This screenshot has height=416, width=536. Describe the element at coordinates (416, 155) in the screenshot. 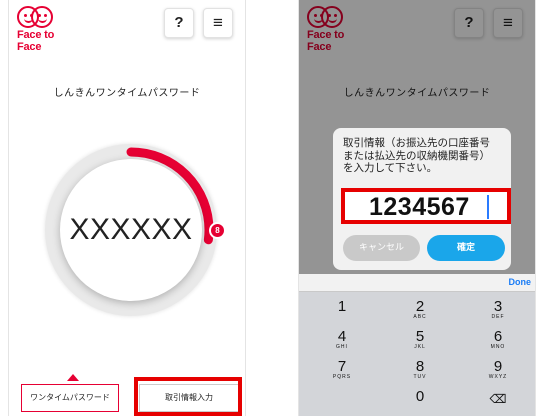

I see `dialog-message-line: または払込先の収納機関番号）` at that location.